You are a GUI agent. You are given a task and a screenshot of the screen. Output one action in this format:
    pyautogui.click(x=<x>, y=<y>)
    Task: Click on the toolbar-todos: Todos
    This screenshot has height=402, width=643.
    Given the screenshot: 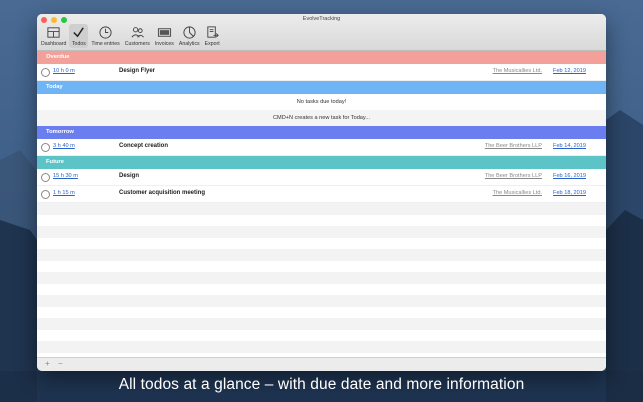 What is the action you would take?
    pyautogui.click(x=79, y=36)
    